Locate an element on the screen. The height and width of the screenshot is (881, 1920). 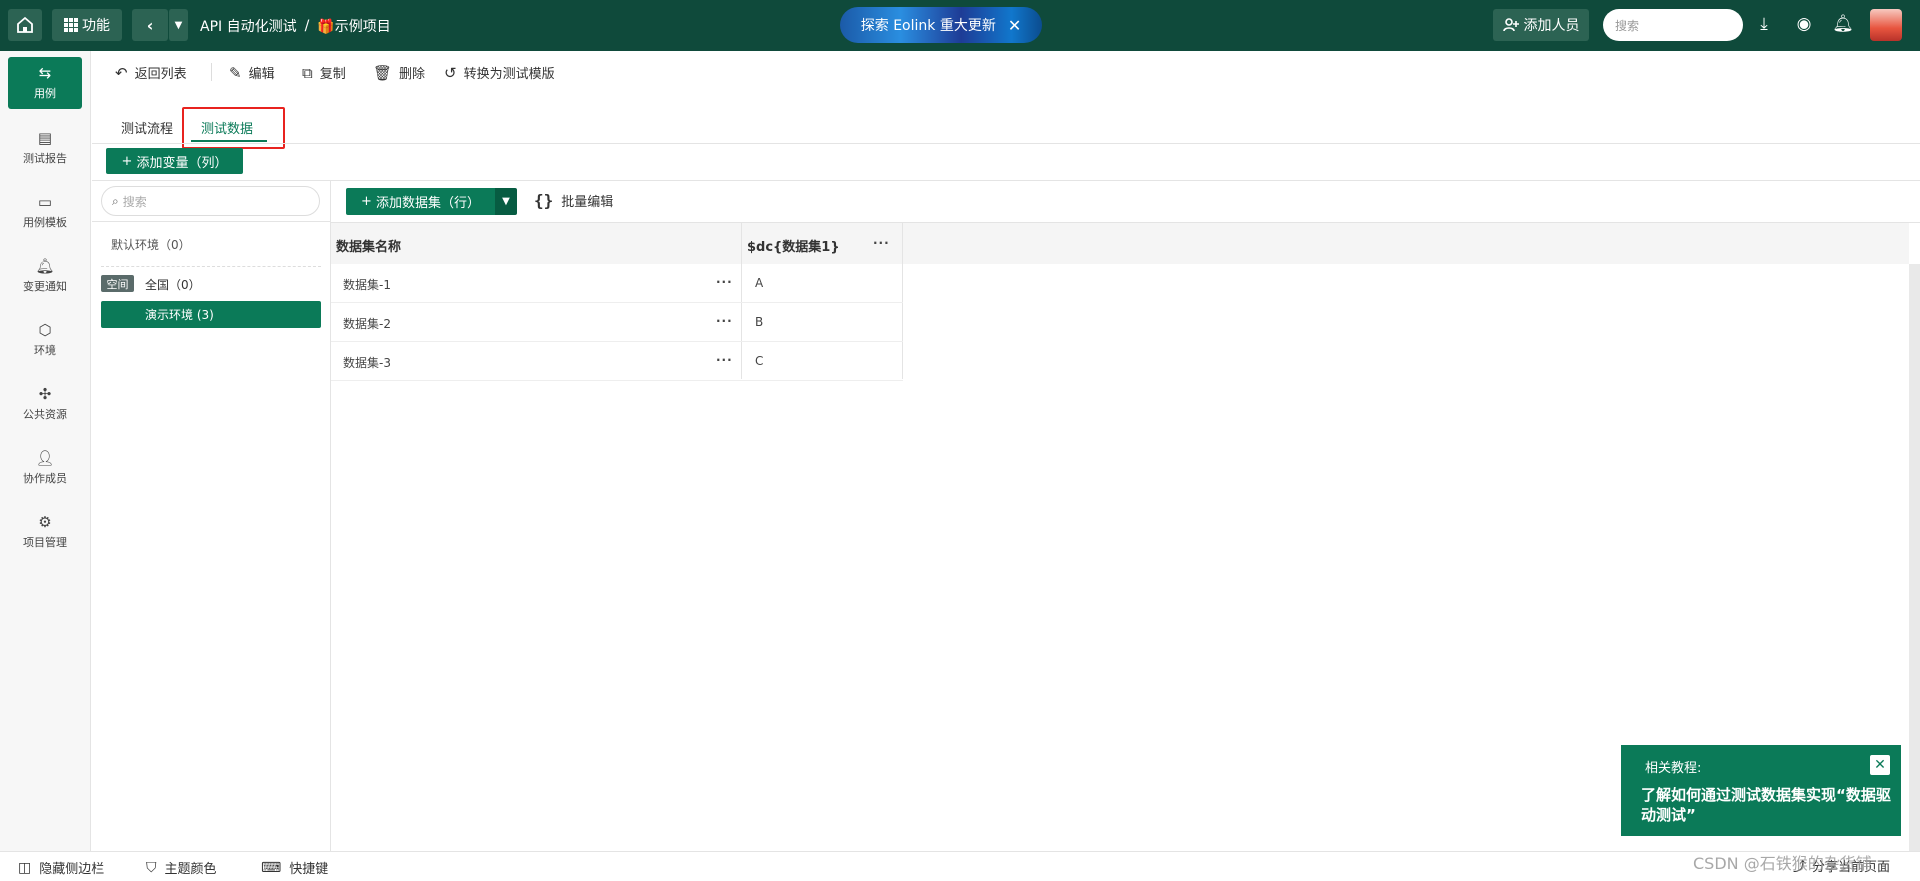
trash-icon: 🗑︎ is located at coordinates (383, 72).